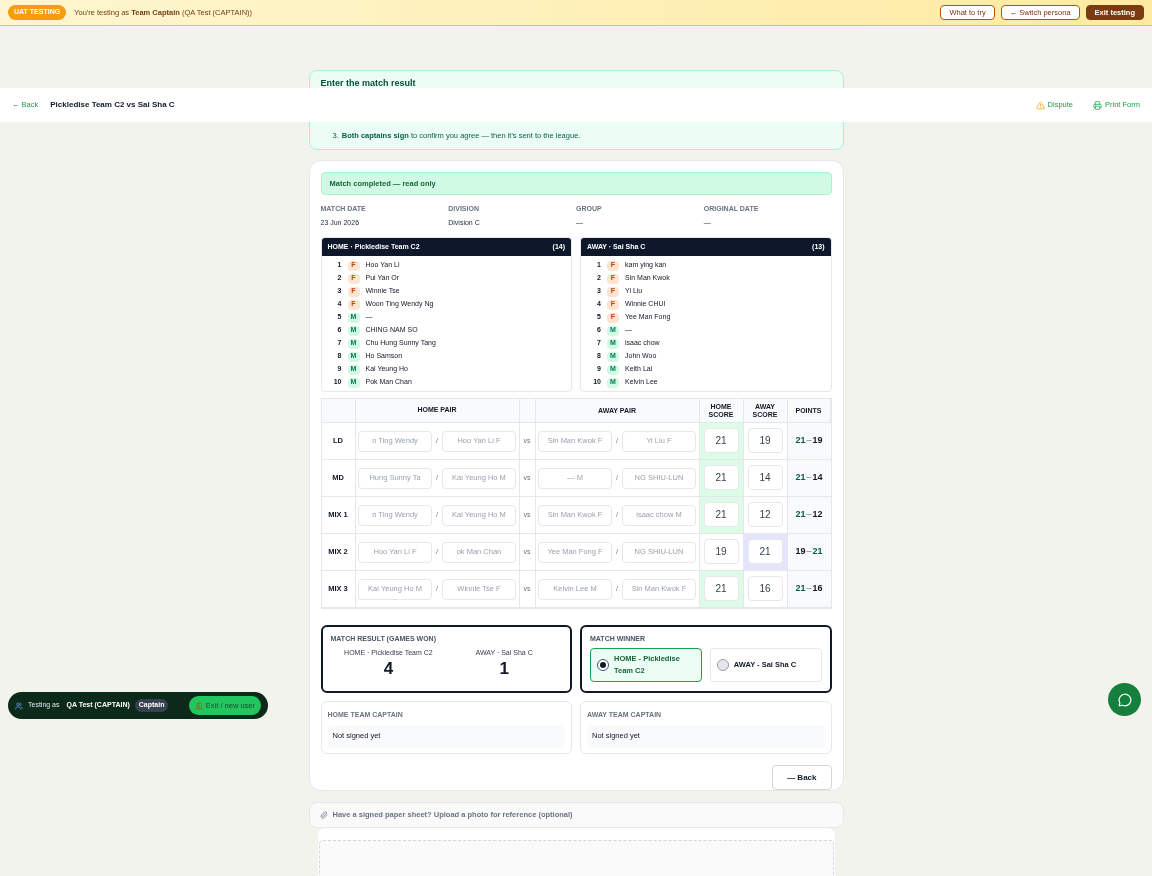 This screenshot has height=876, width=1152. What do you see at coordinates (802, 777) in the screenshot?
I see `back-button: — Back` at bounding box center [802, 777].